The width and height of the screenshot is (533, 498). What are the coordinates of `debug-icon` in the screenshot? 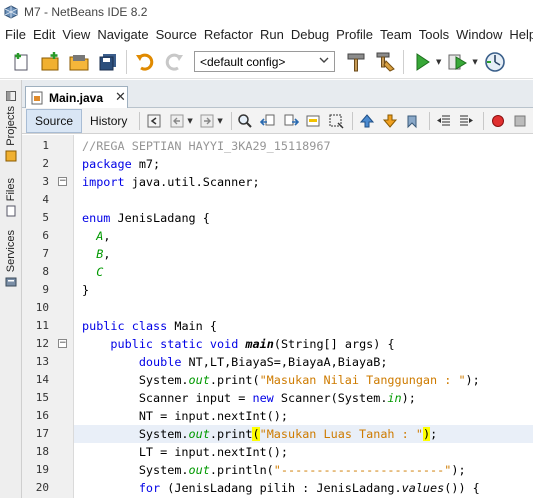 It's located at (458, 62).